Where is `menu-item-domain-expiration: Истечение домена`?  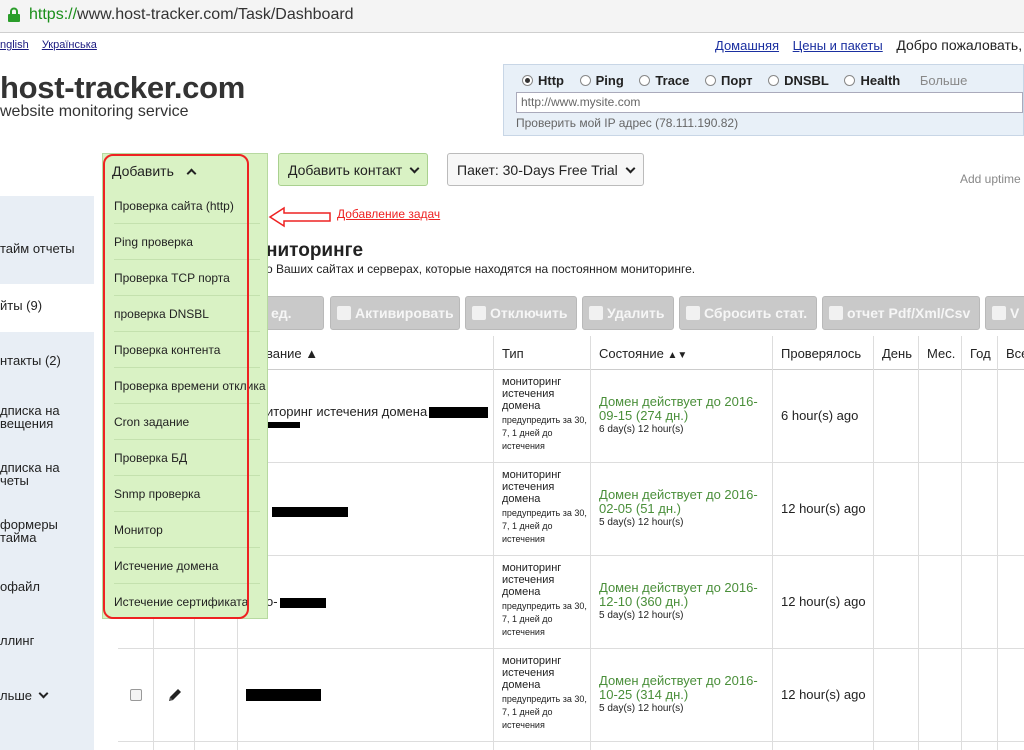
menu-item-domain-expiration: Истечение домена is located at coordinates (187, 566).